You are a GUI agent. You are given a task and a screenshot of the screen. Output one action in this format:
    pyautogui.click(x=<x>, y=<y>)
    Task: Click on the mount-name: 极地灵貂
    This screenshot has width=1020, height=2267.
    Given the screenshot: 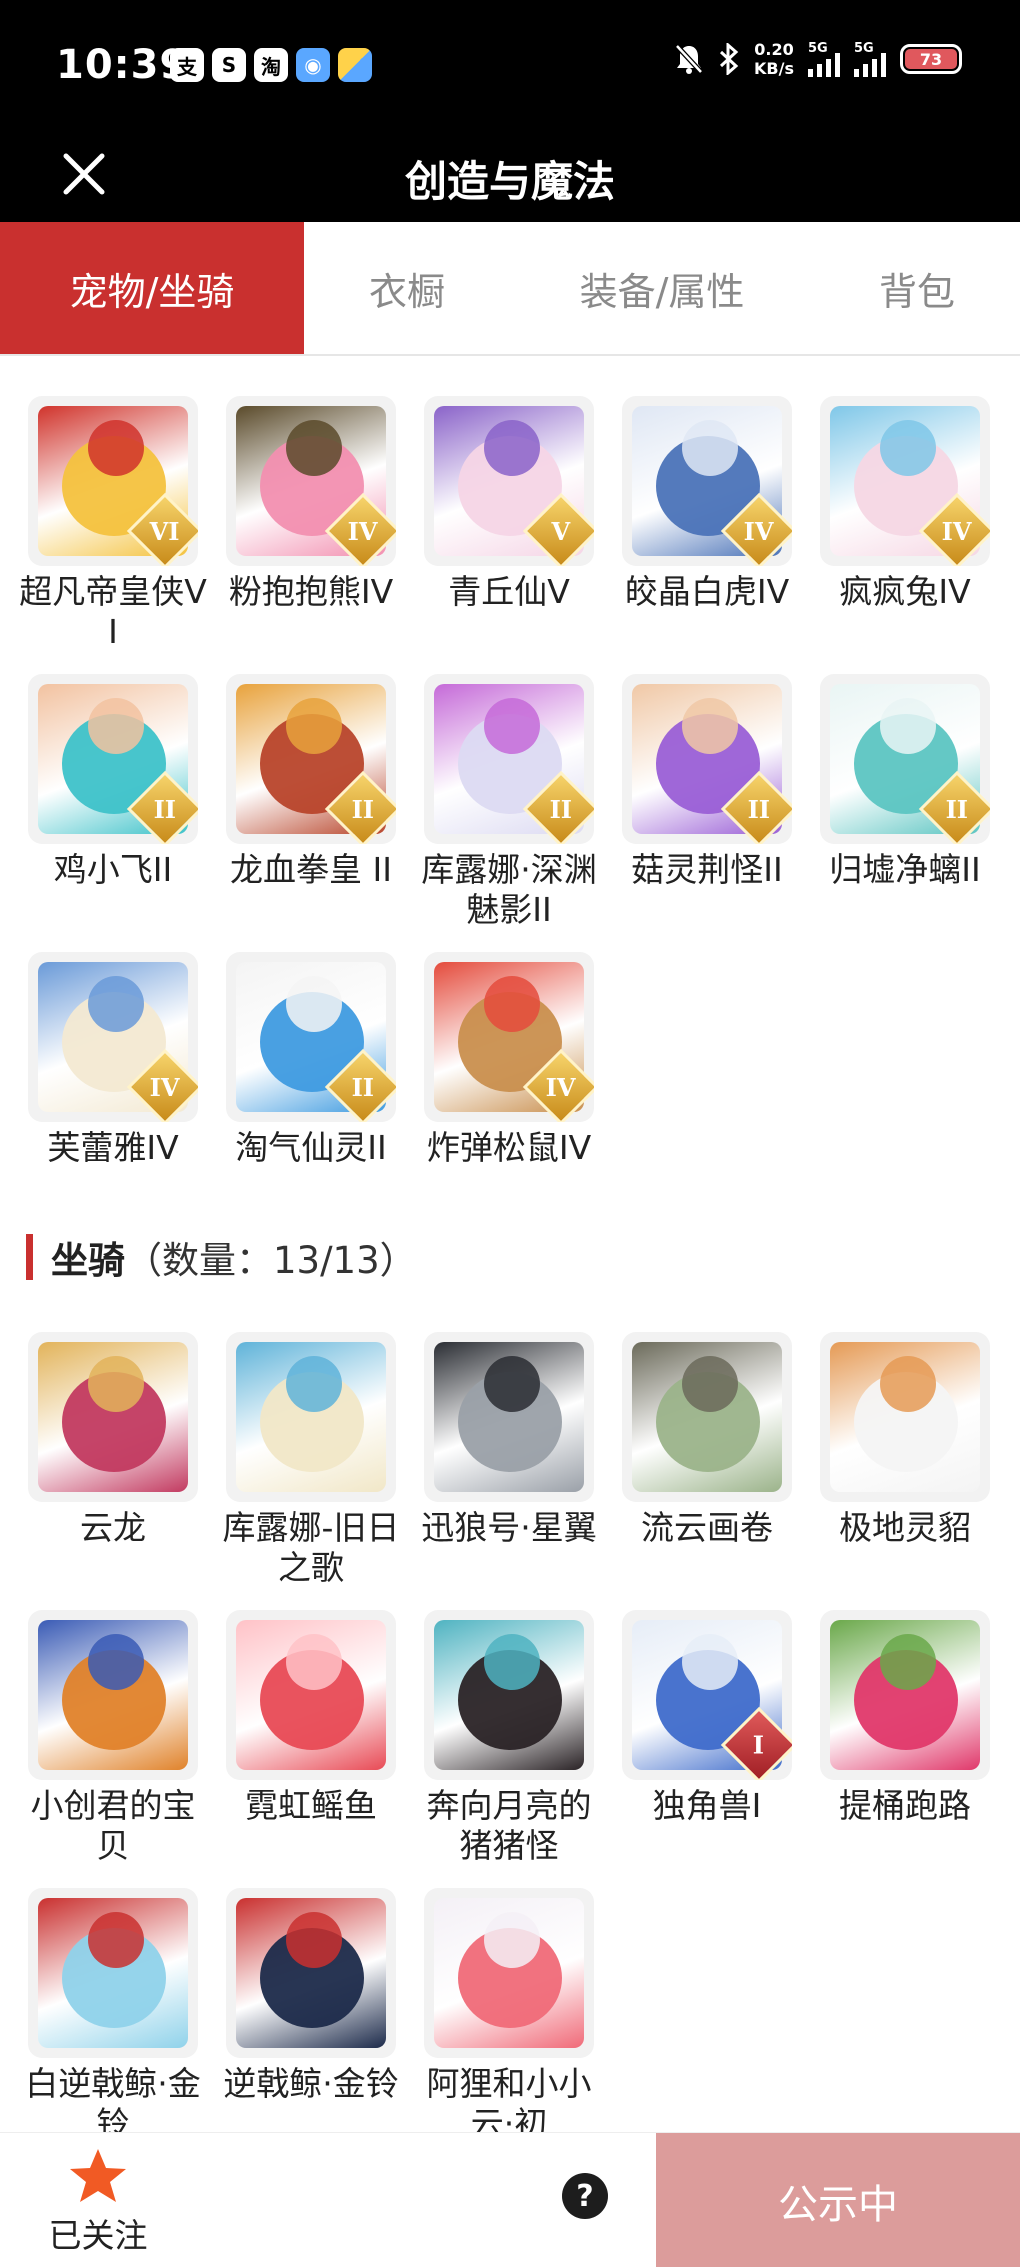 What is the action you would take?
    pyautogui.click(x=905, y=1527)
    